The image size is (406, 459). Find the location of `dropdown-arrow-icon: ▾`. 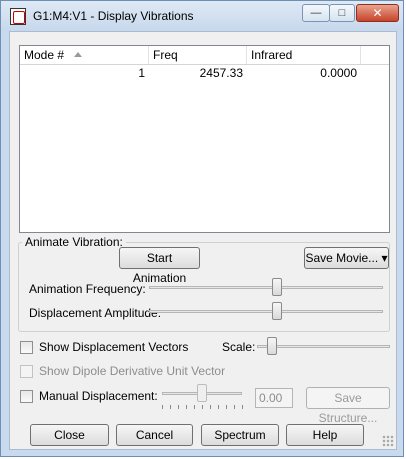

dropdown-arrow-icon: ▾ is located at coordinates (383, 258).